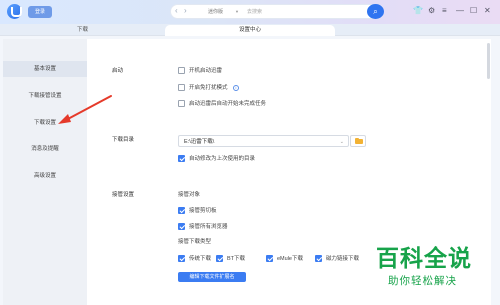 The width and height of the screenshot is (500, 305). I want to click on watermark-subtitle: 助你轻松解决, so click(422, 281).